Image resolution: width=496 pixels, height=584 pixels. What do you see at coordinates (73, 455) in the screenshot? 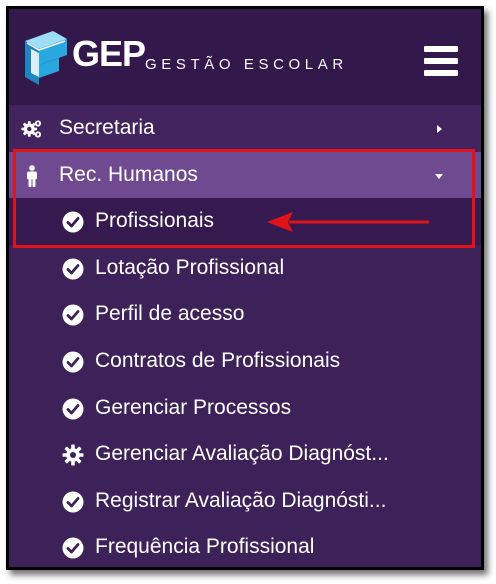
I see `gear-icon` at bounding box center [73, 455].